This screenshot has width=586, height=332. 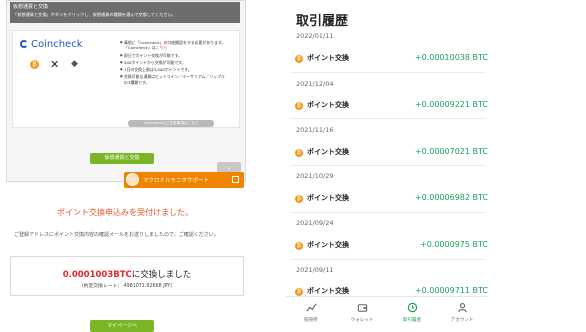 I want to click on history-row: ₿ ポイント交換 +0.00007021 BTC, so click(x=387, y=154).